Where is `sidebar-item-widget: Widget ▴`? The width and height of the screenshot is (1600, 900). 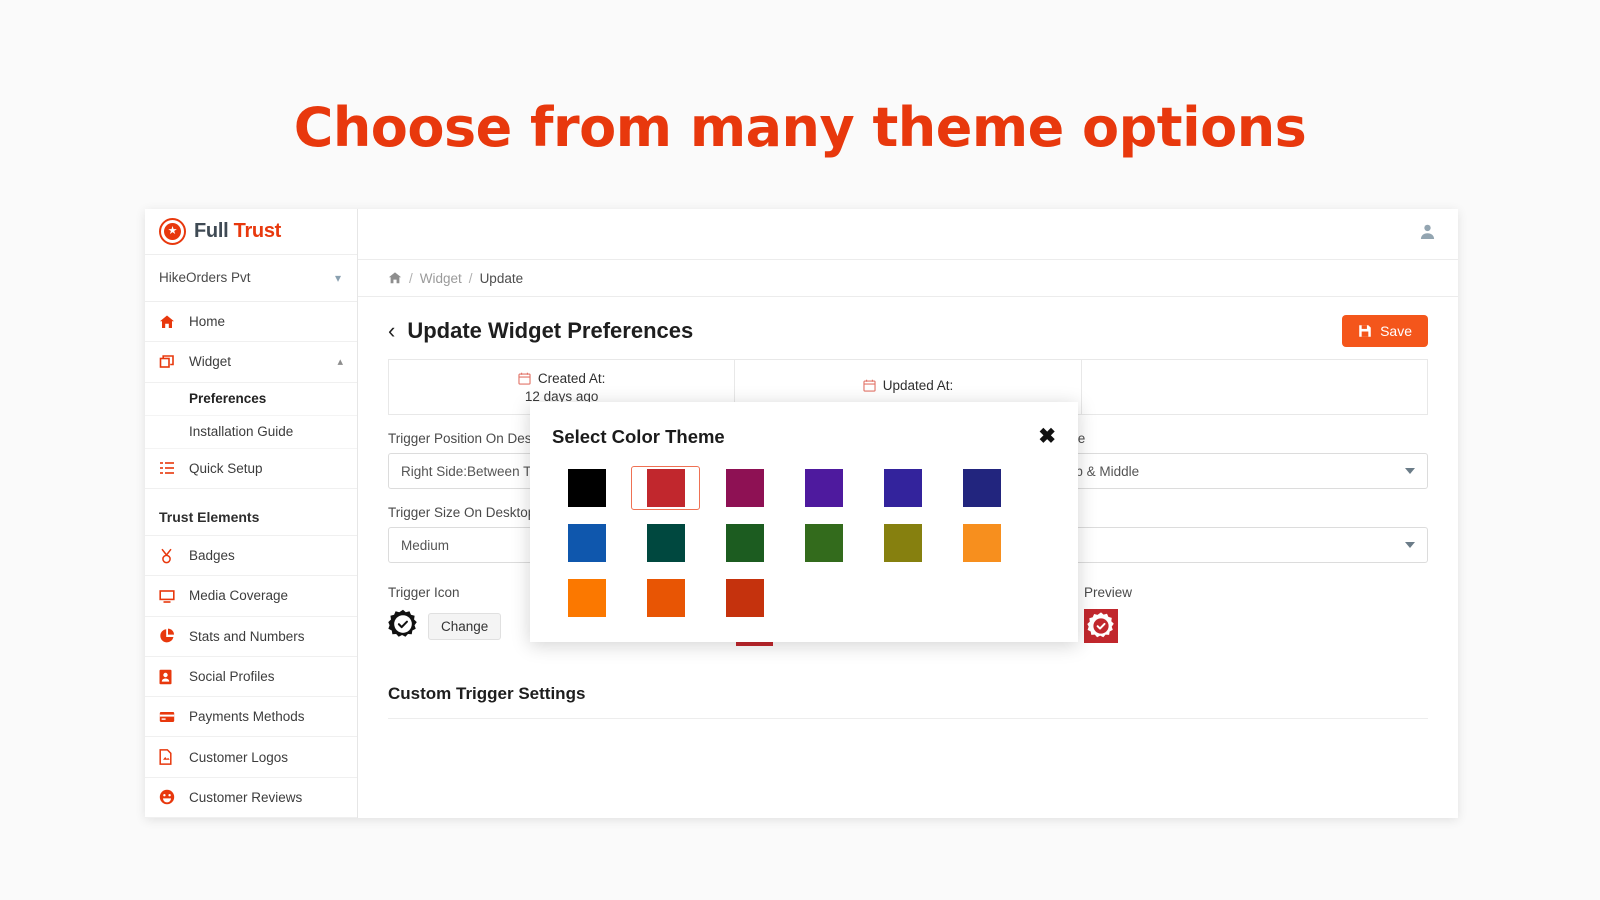
sidebar-item-widget: Widget ▴ is located at coordinates (251, 362).